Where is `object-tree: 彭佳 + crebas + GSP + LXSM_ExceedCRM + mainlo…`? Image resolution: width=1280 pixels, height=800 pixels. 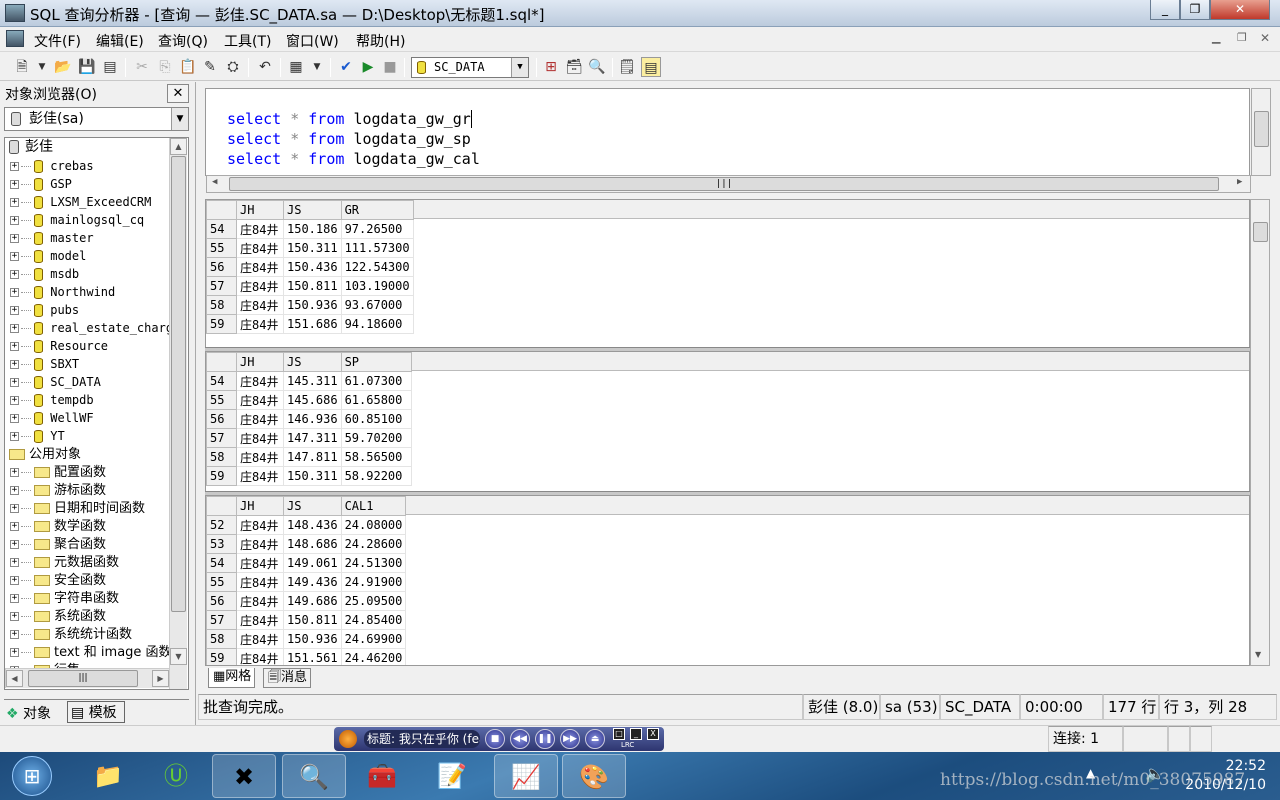 object-tree: 彭佳 + crebas + GSP + LXSM_ExceedCRM + mainlo… is located at coordinates (96, 413).